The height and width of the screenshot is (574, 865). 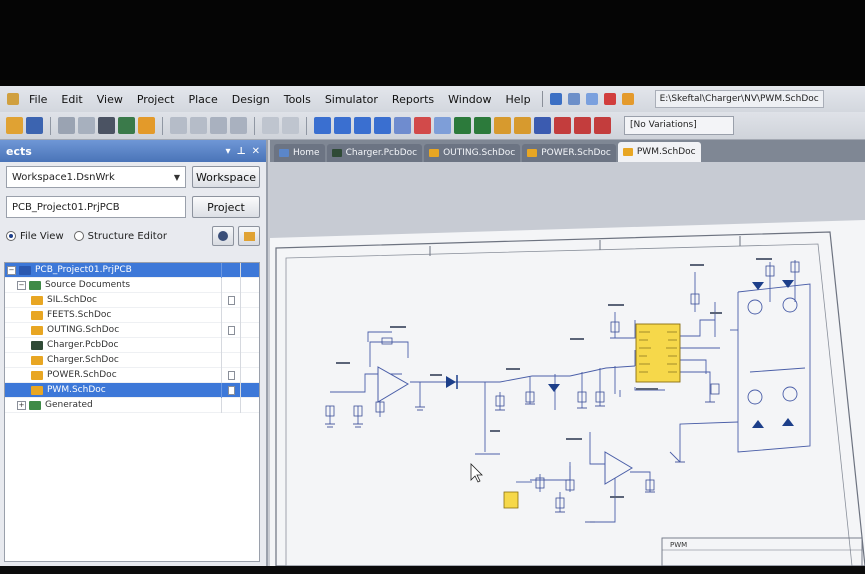 I want to click on close-x-icon, so click(x=582, y=125).